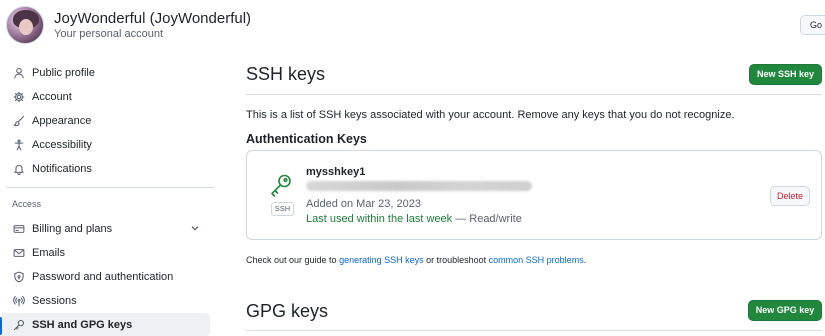 This screenshot has width=825, height=336. Describe the element at coordinates (105, 145) in the screenshot. I see `sidebar-item-accessibility: Accessibility` at that location.